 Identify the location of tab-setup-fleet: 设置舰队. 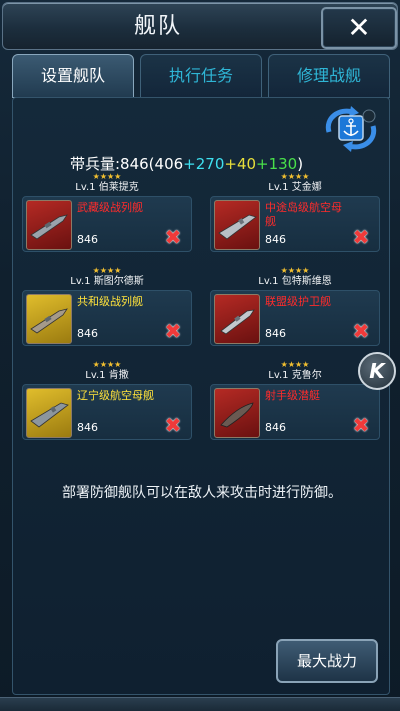
(73, 76).